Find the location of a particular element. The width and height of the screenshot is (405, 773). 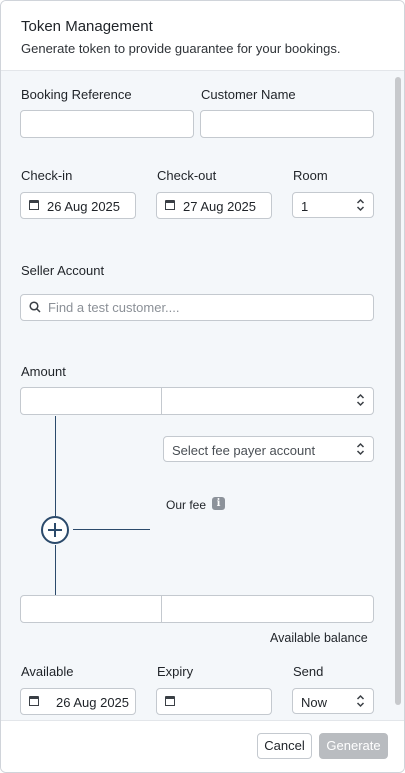

check-out-date-input: 27 Aug 2025 is located at coordinates (214, 205).